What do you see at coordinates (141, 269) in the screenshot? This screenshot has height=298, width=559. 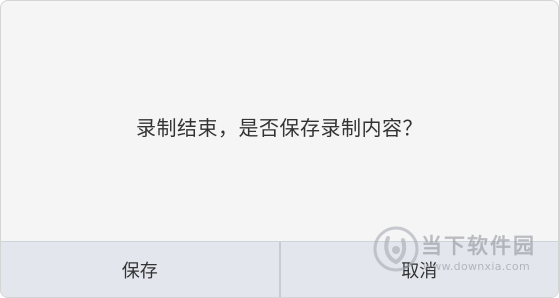 I see `save-button: 保存` at bounding box center [141, 269].